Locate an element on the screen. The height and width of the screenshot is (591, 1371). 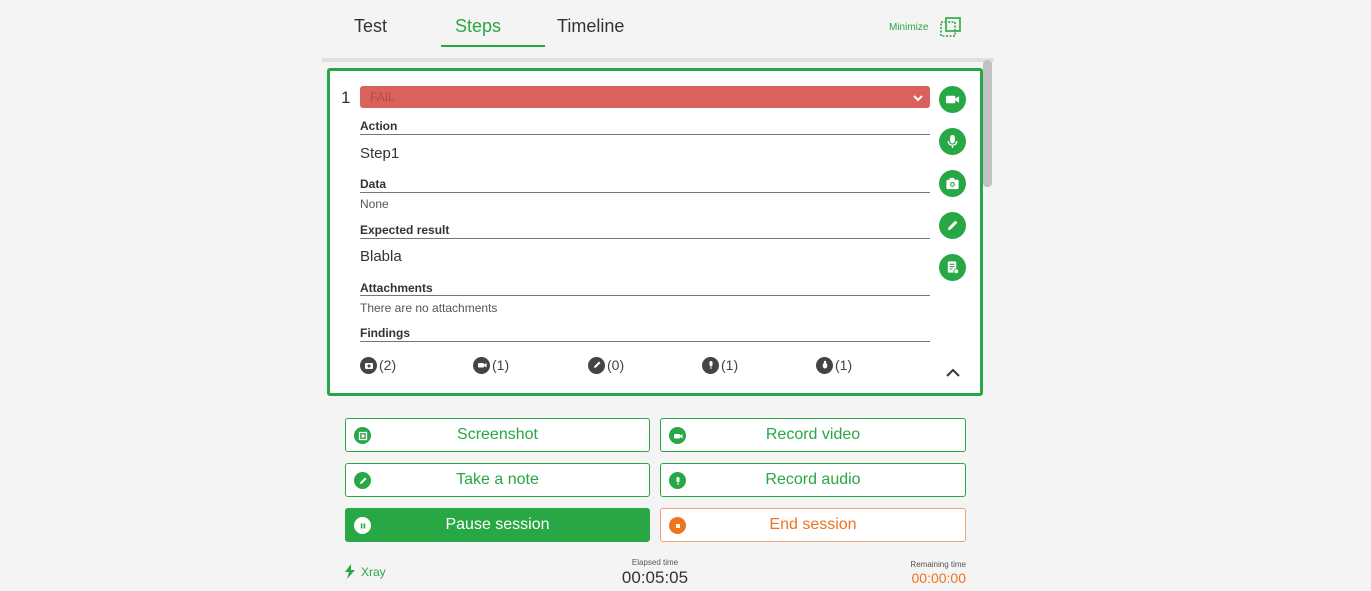
screenshot-button: Screenshot is located at coordinates (497, 435).